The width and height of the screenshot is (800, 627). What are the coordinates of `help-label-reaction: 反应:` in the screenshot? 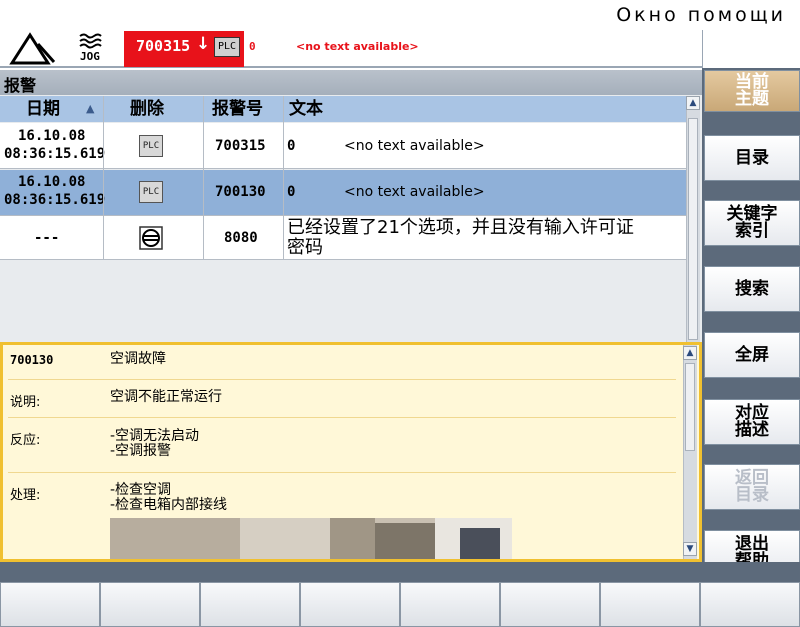 It's located at (25, 440).